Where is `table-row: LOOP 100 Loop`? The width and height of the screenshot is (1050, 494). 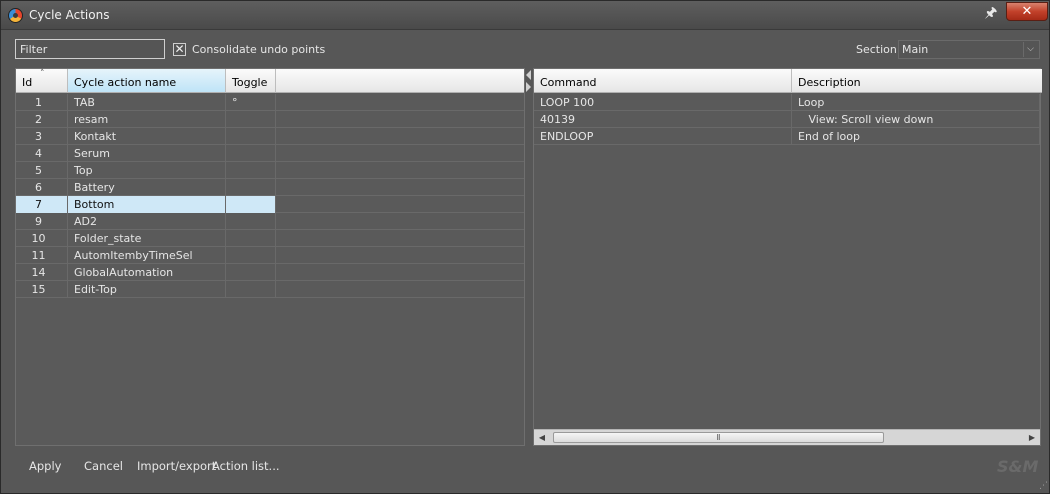 table-row: LOOP 100 Loop is located at coordinates (787, 102).